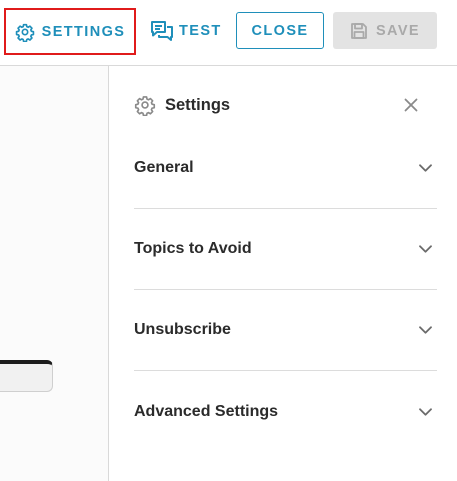  I want to click on panel-header: Settings, so click(284, 105).